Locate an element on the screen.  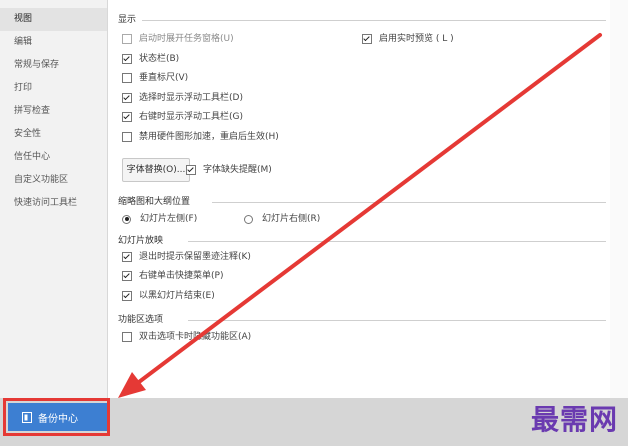
sidebar-item-view: 视图 is located at coordinates (53, 19).